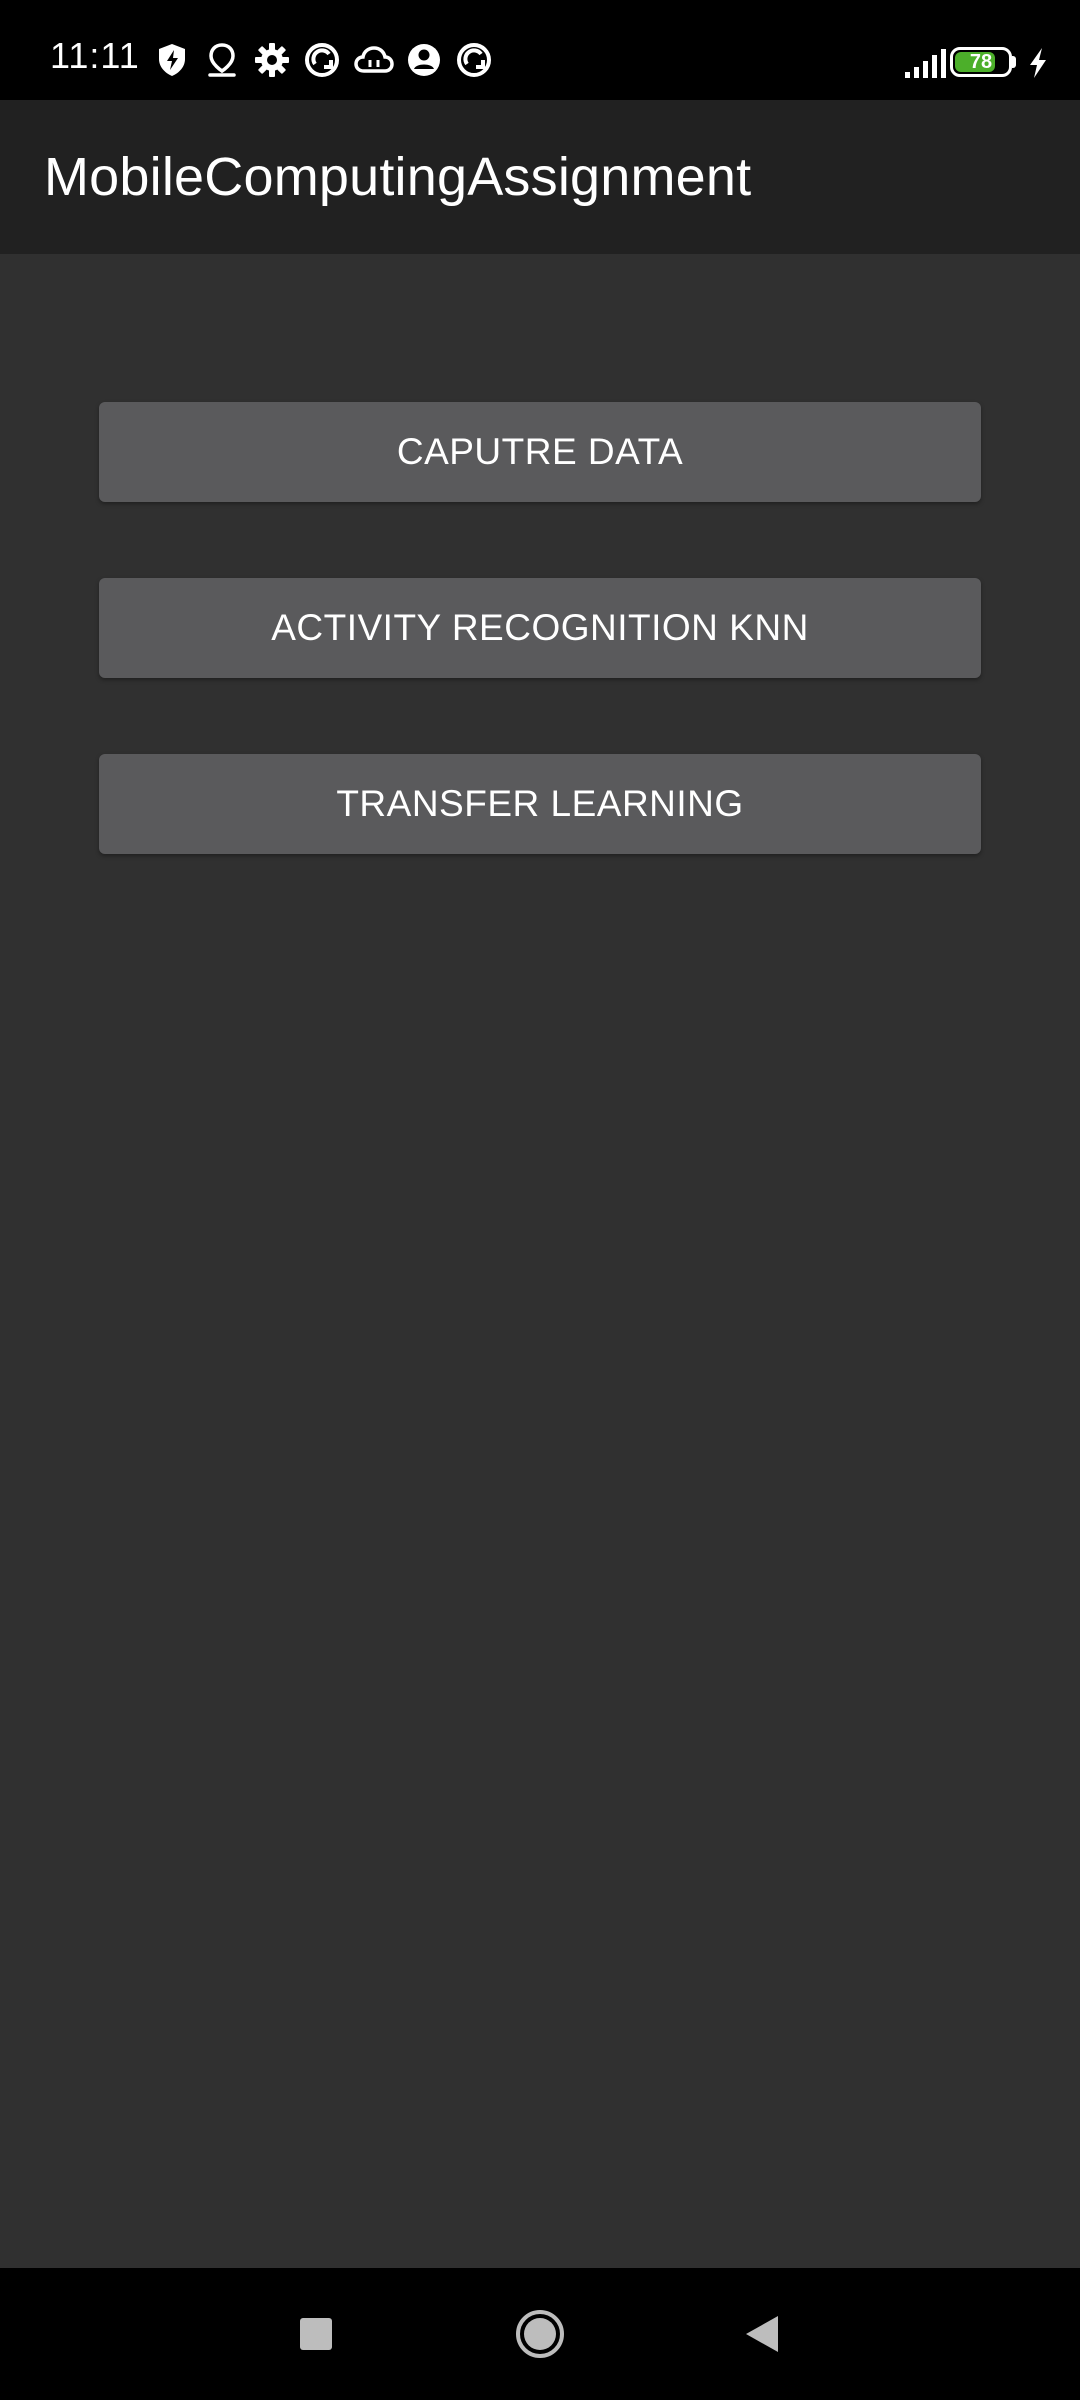 The height and width of the screenshot is (2400, 1080). I want to click on app-title: MobileComputingAssignment, so click(398, 177).